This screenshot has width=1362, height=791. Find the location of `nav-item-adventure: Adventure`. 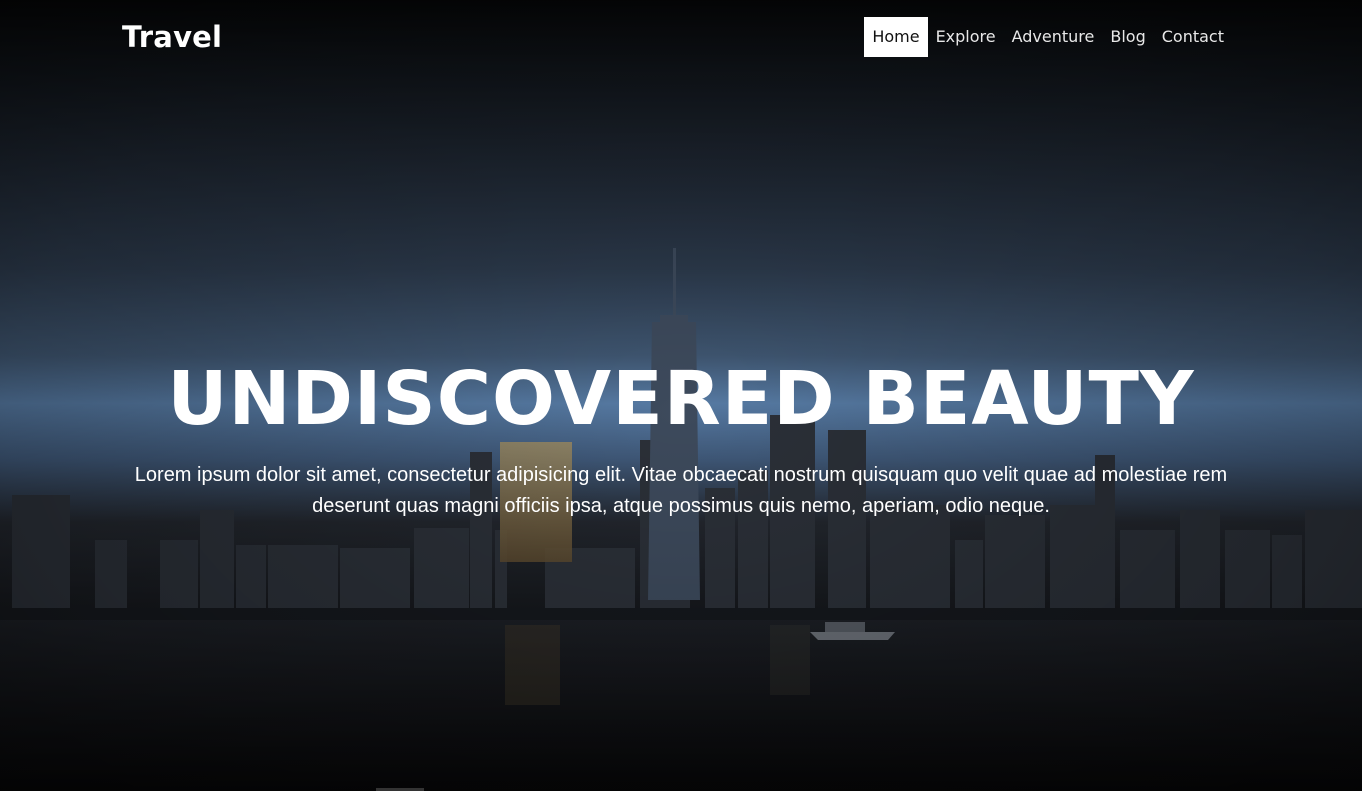

nav-item-adventure: Adventure is located at coordinates (1053, 37).